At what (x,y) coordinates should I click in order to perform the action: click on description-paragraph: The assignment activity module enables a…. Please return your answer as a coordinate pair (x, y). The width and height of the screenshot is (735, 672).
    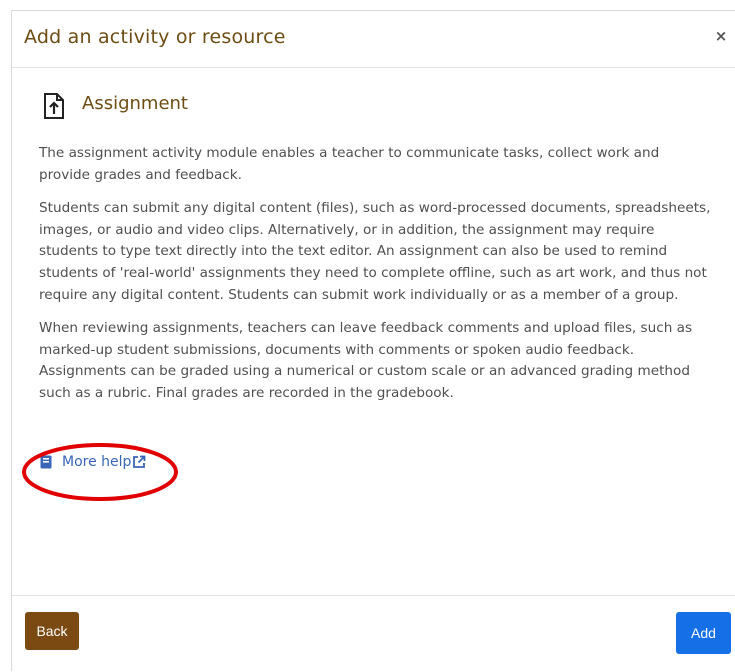
    Looking at the image, I should click on (349, 164).